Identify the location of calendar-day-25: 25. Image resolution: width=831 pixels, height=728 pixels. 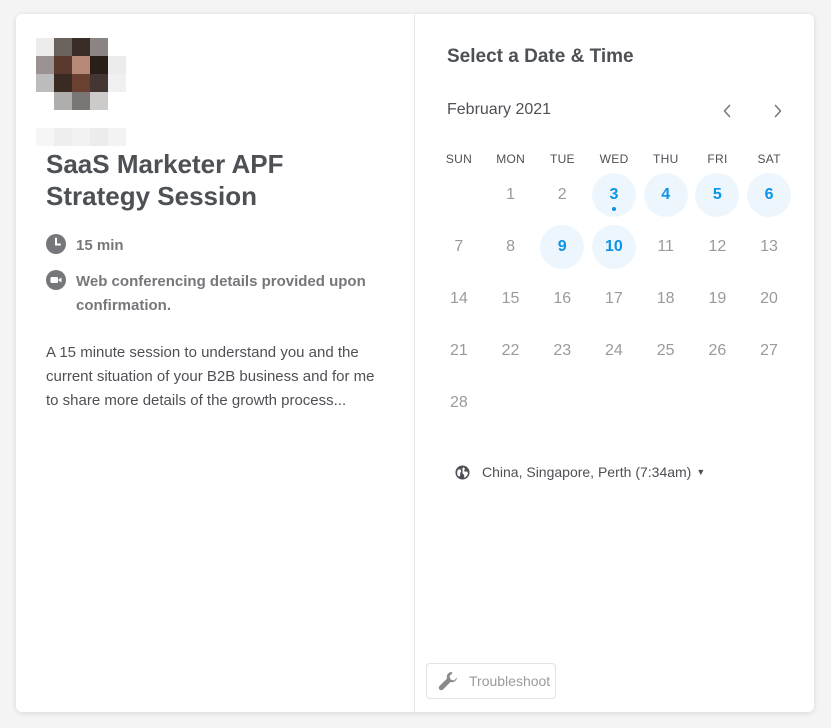
(666, 351).